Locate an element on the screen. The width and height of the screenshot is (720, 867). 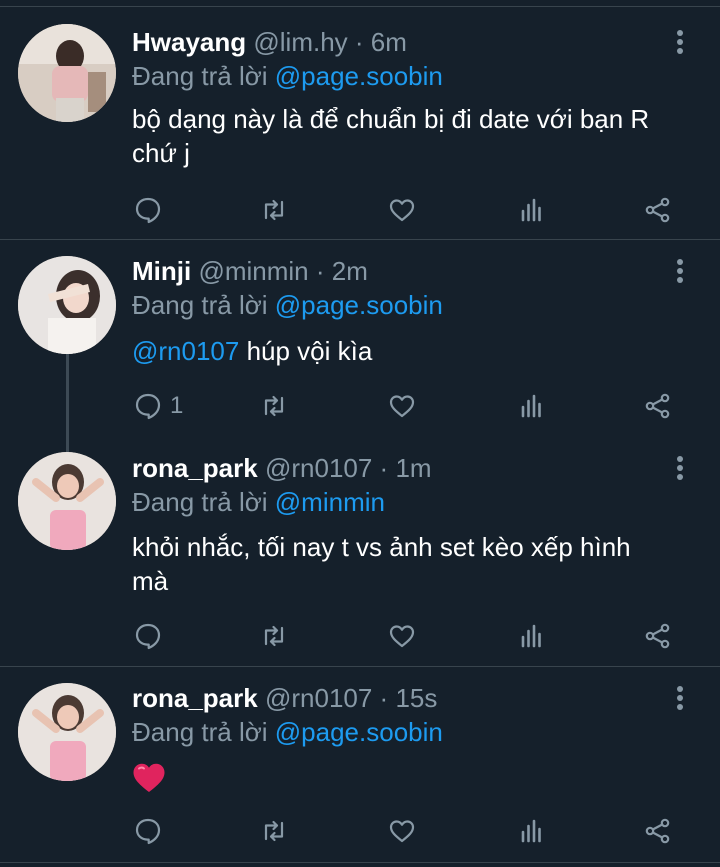
handle: @lim.hy is located at coordinates (300, 42).